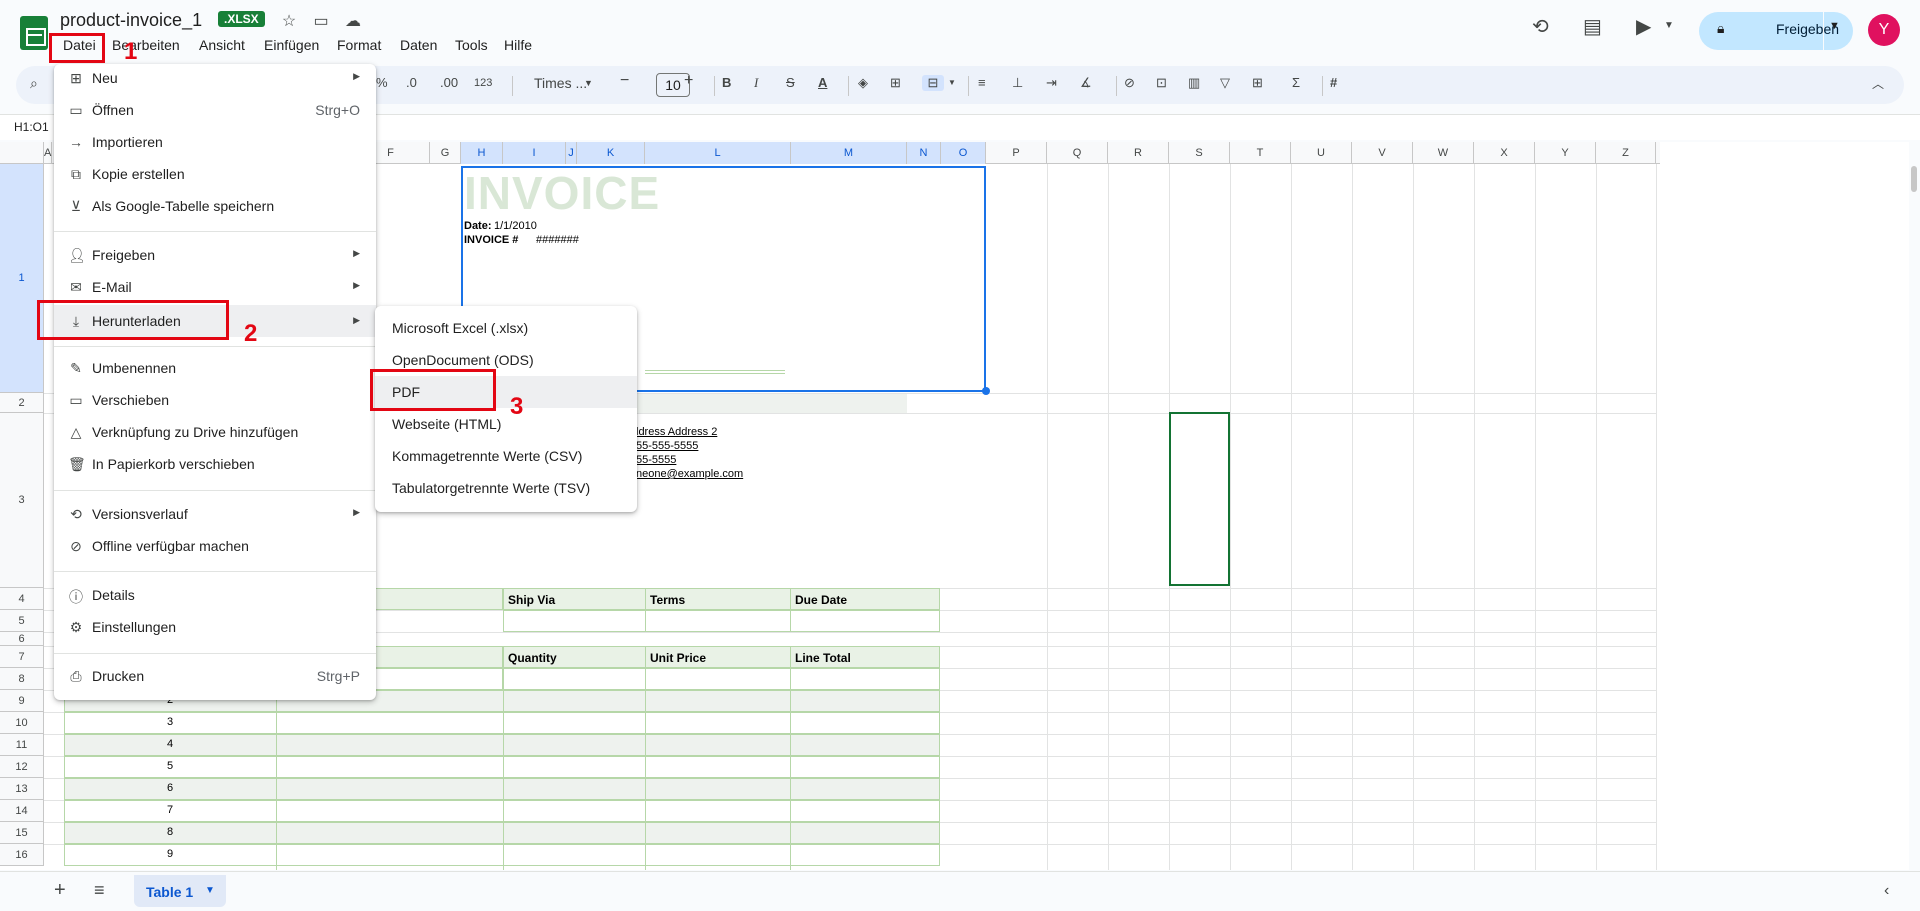 The image size is (1920, 911). Describe the element at coordinates (321, 21) in the screenshot. I see `move-folder-icon: ▭` at that location.